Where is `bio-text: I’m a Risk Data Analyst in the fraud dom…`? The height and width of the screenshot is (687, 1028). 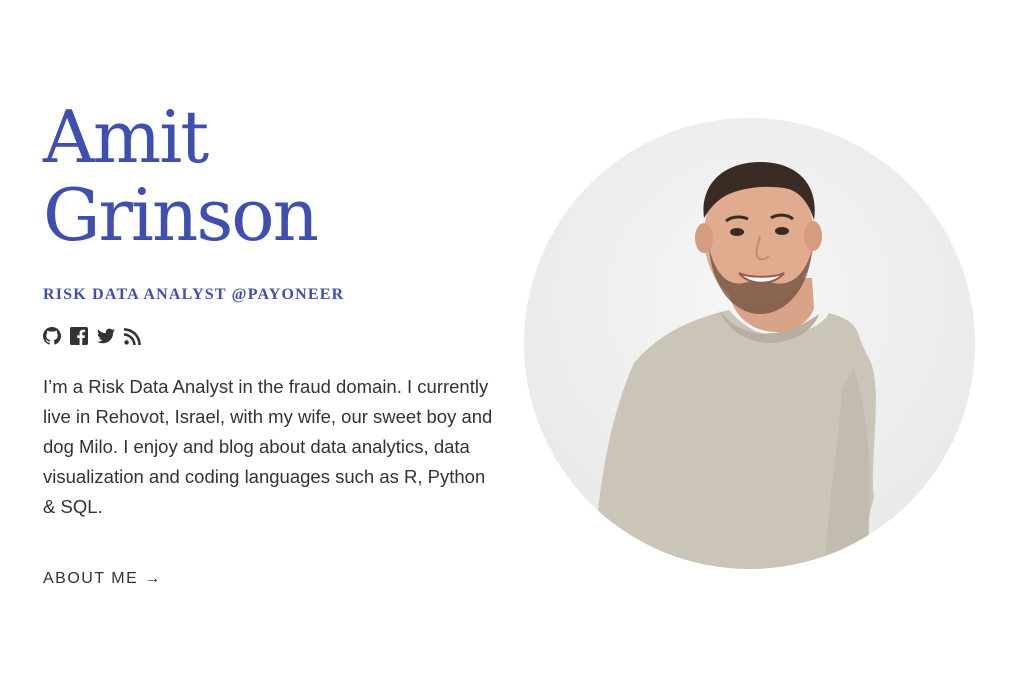
bio-text: I’m a Risk Data Analyst in the fraud dom… is located at coordinates (268, 446).